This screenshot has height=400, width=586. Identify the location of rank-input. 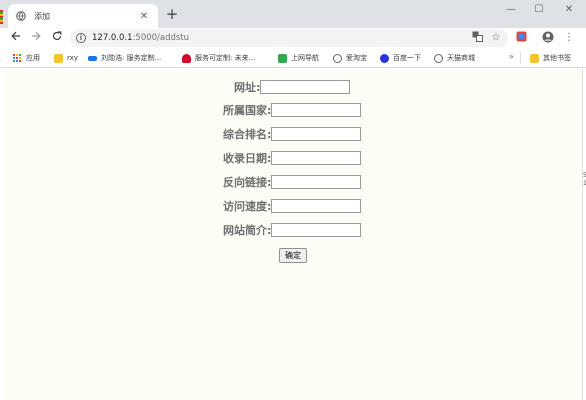
(316, 134).